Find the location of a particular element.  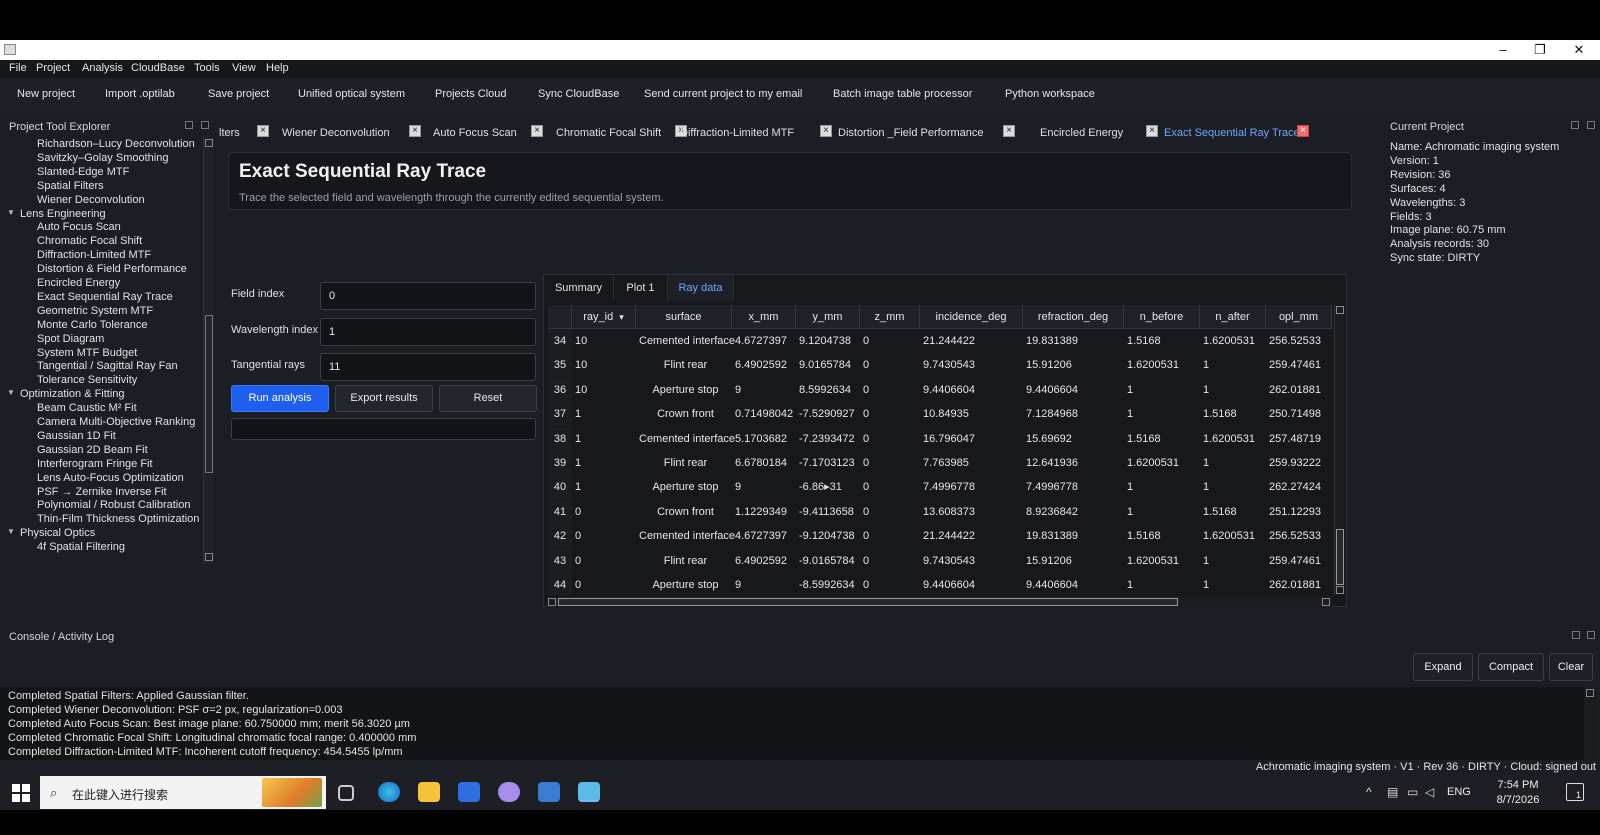

column-header-refraction-deg: refraction_deg is located at coordinates (1073, 317).